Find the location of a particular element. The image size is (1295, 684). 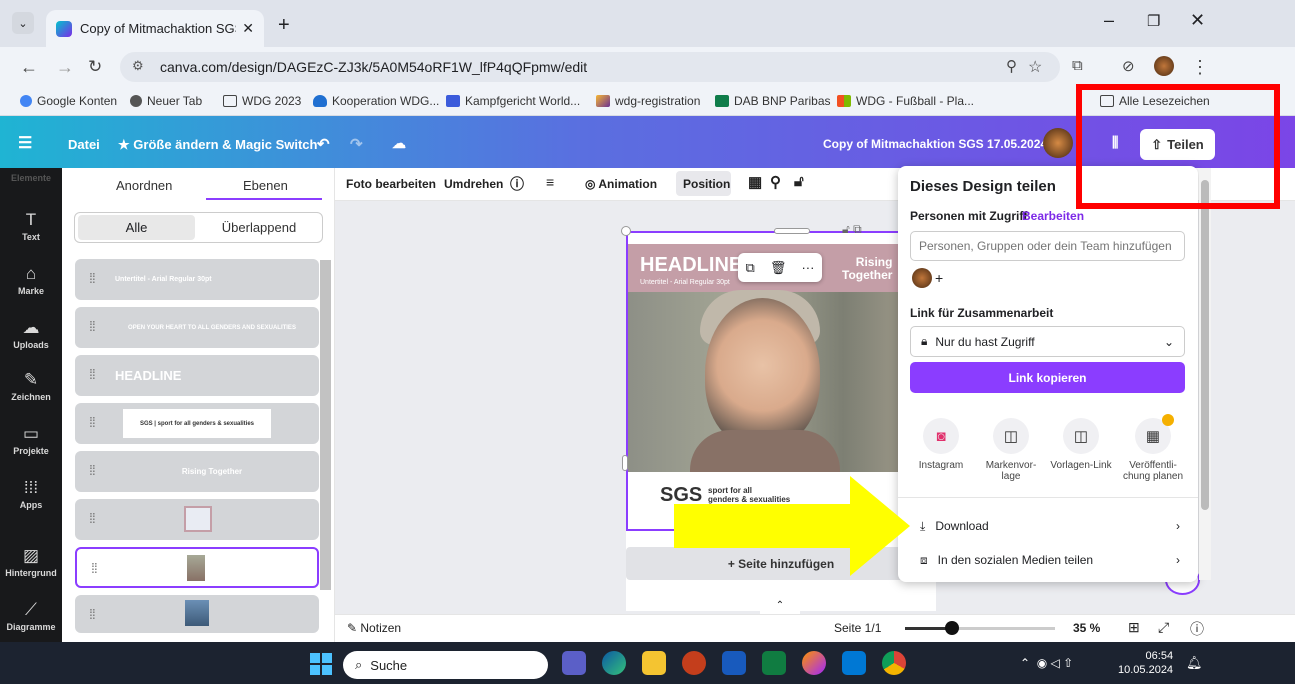

layer-item: ⁞⁞ HEADLINE is located at coordinates (197, 375).